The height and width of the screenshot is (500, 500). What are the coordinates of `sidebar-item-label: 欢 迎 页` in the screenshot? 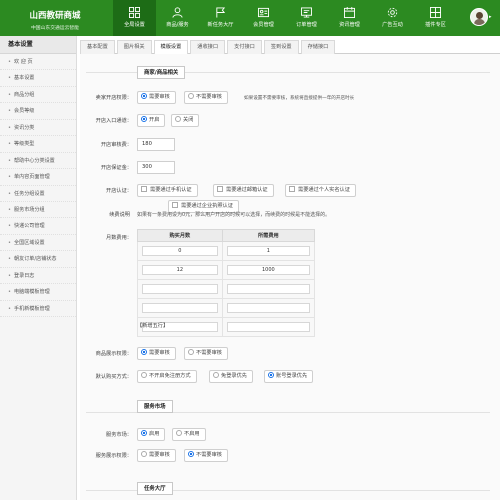 It's located at (23, 62).